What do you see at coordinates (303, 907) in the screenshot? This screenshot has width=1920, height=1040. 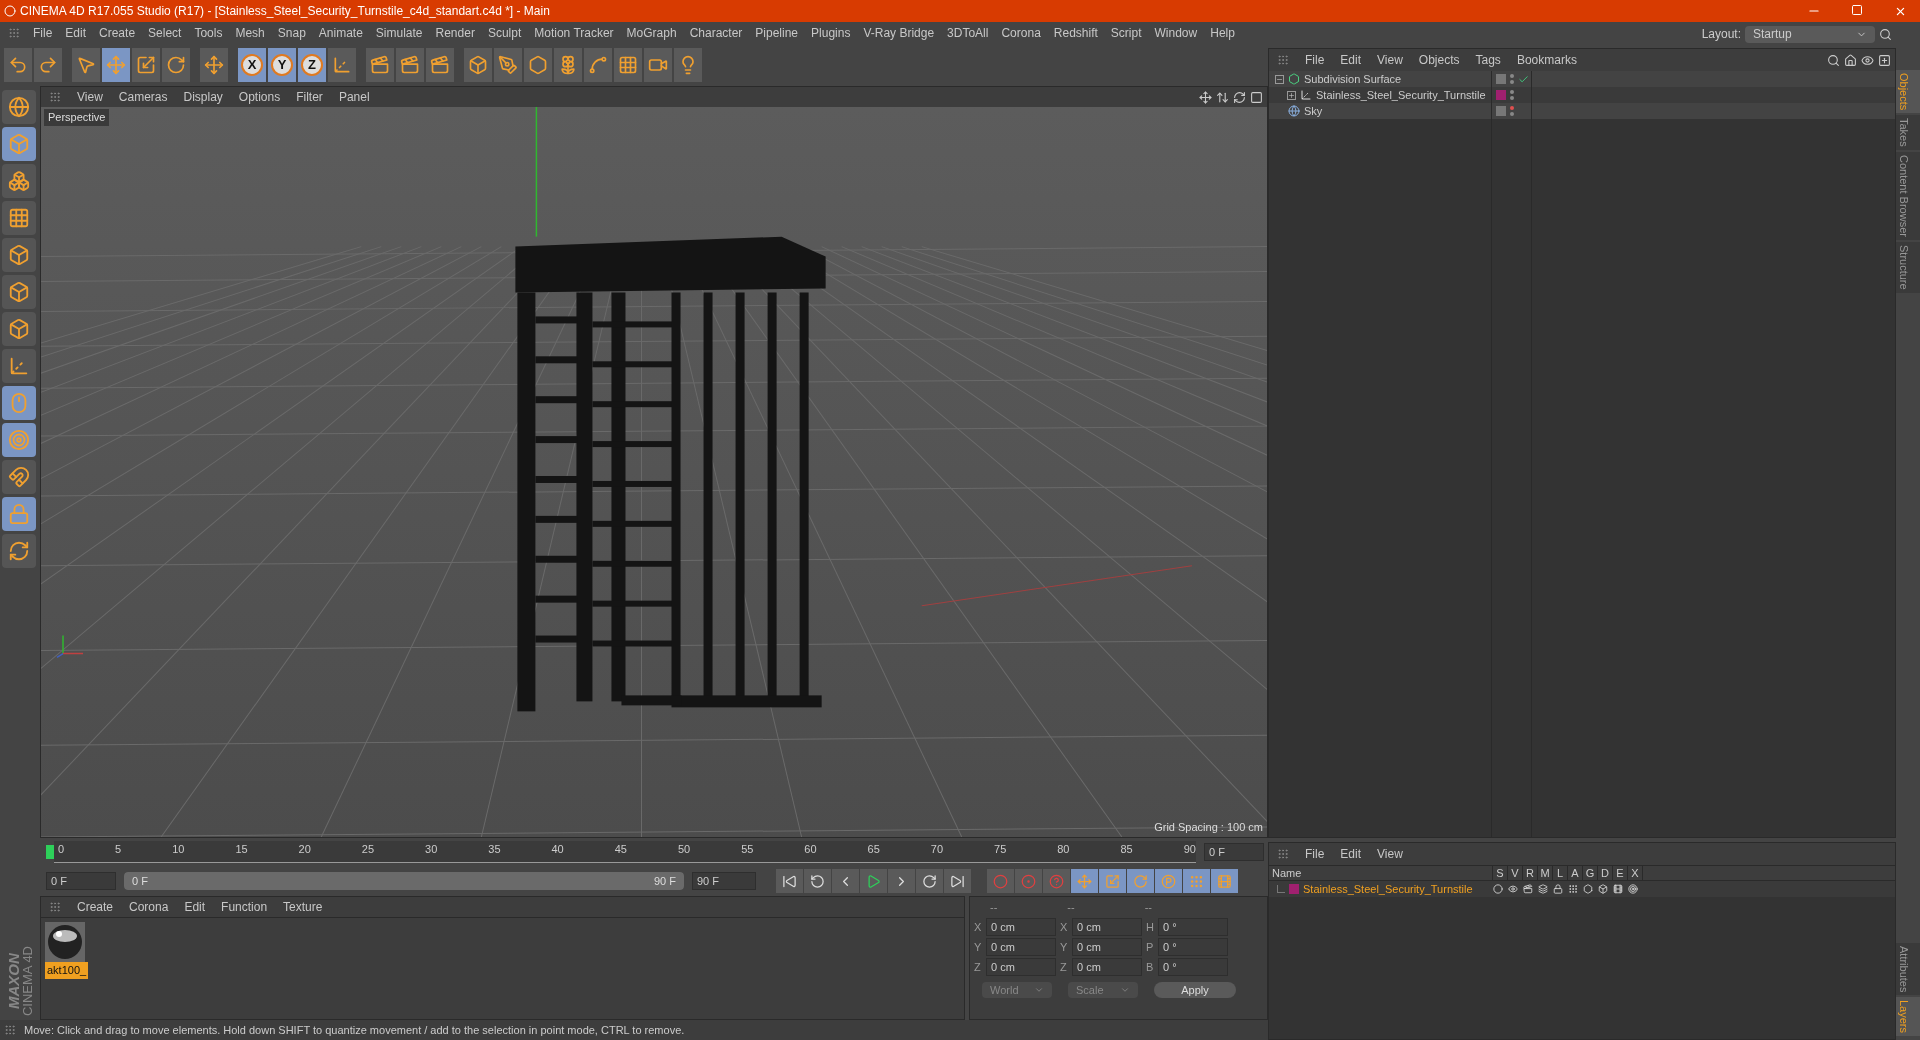 I see `menu-item: Texture` at bounding box center [303, 907].